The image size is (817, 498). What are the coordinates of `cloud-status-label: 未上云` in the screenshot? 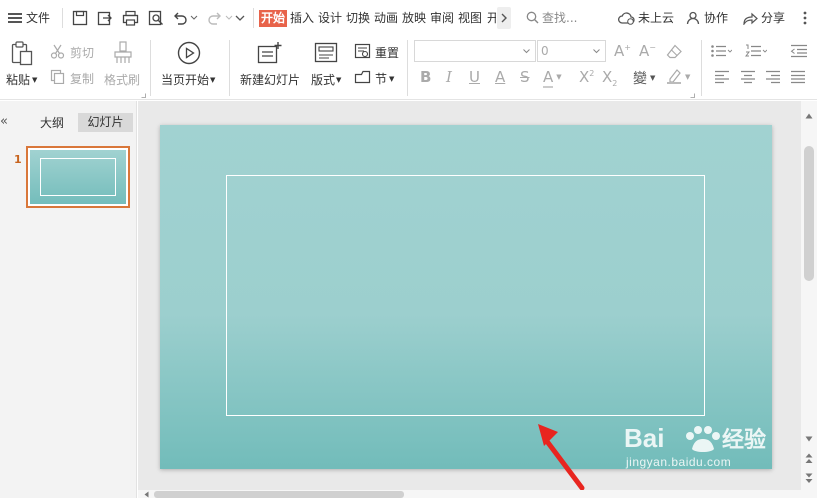 It's located at (656, 18).